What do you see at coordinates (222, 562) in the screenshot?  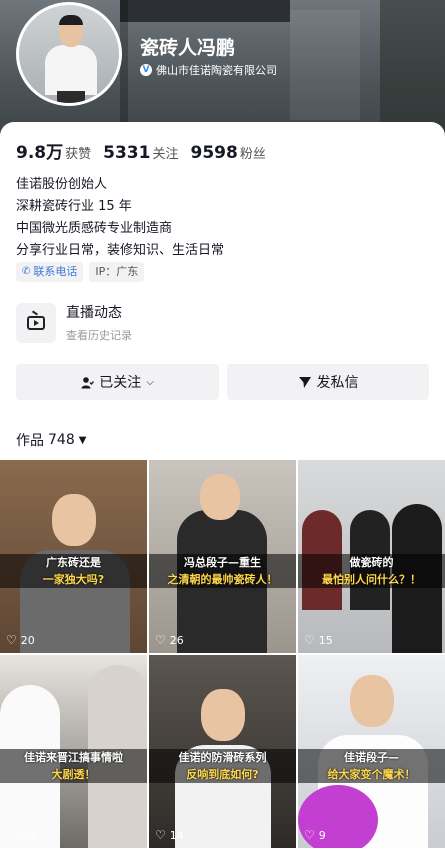 I see `caption-line: 冯总段子—重生` at bounding box center [222, 562].